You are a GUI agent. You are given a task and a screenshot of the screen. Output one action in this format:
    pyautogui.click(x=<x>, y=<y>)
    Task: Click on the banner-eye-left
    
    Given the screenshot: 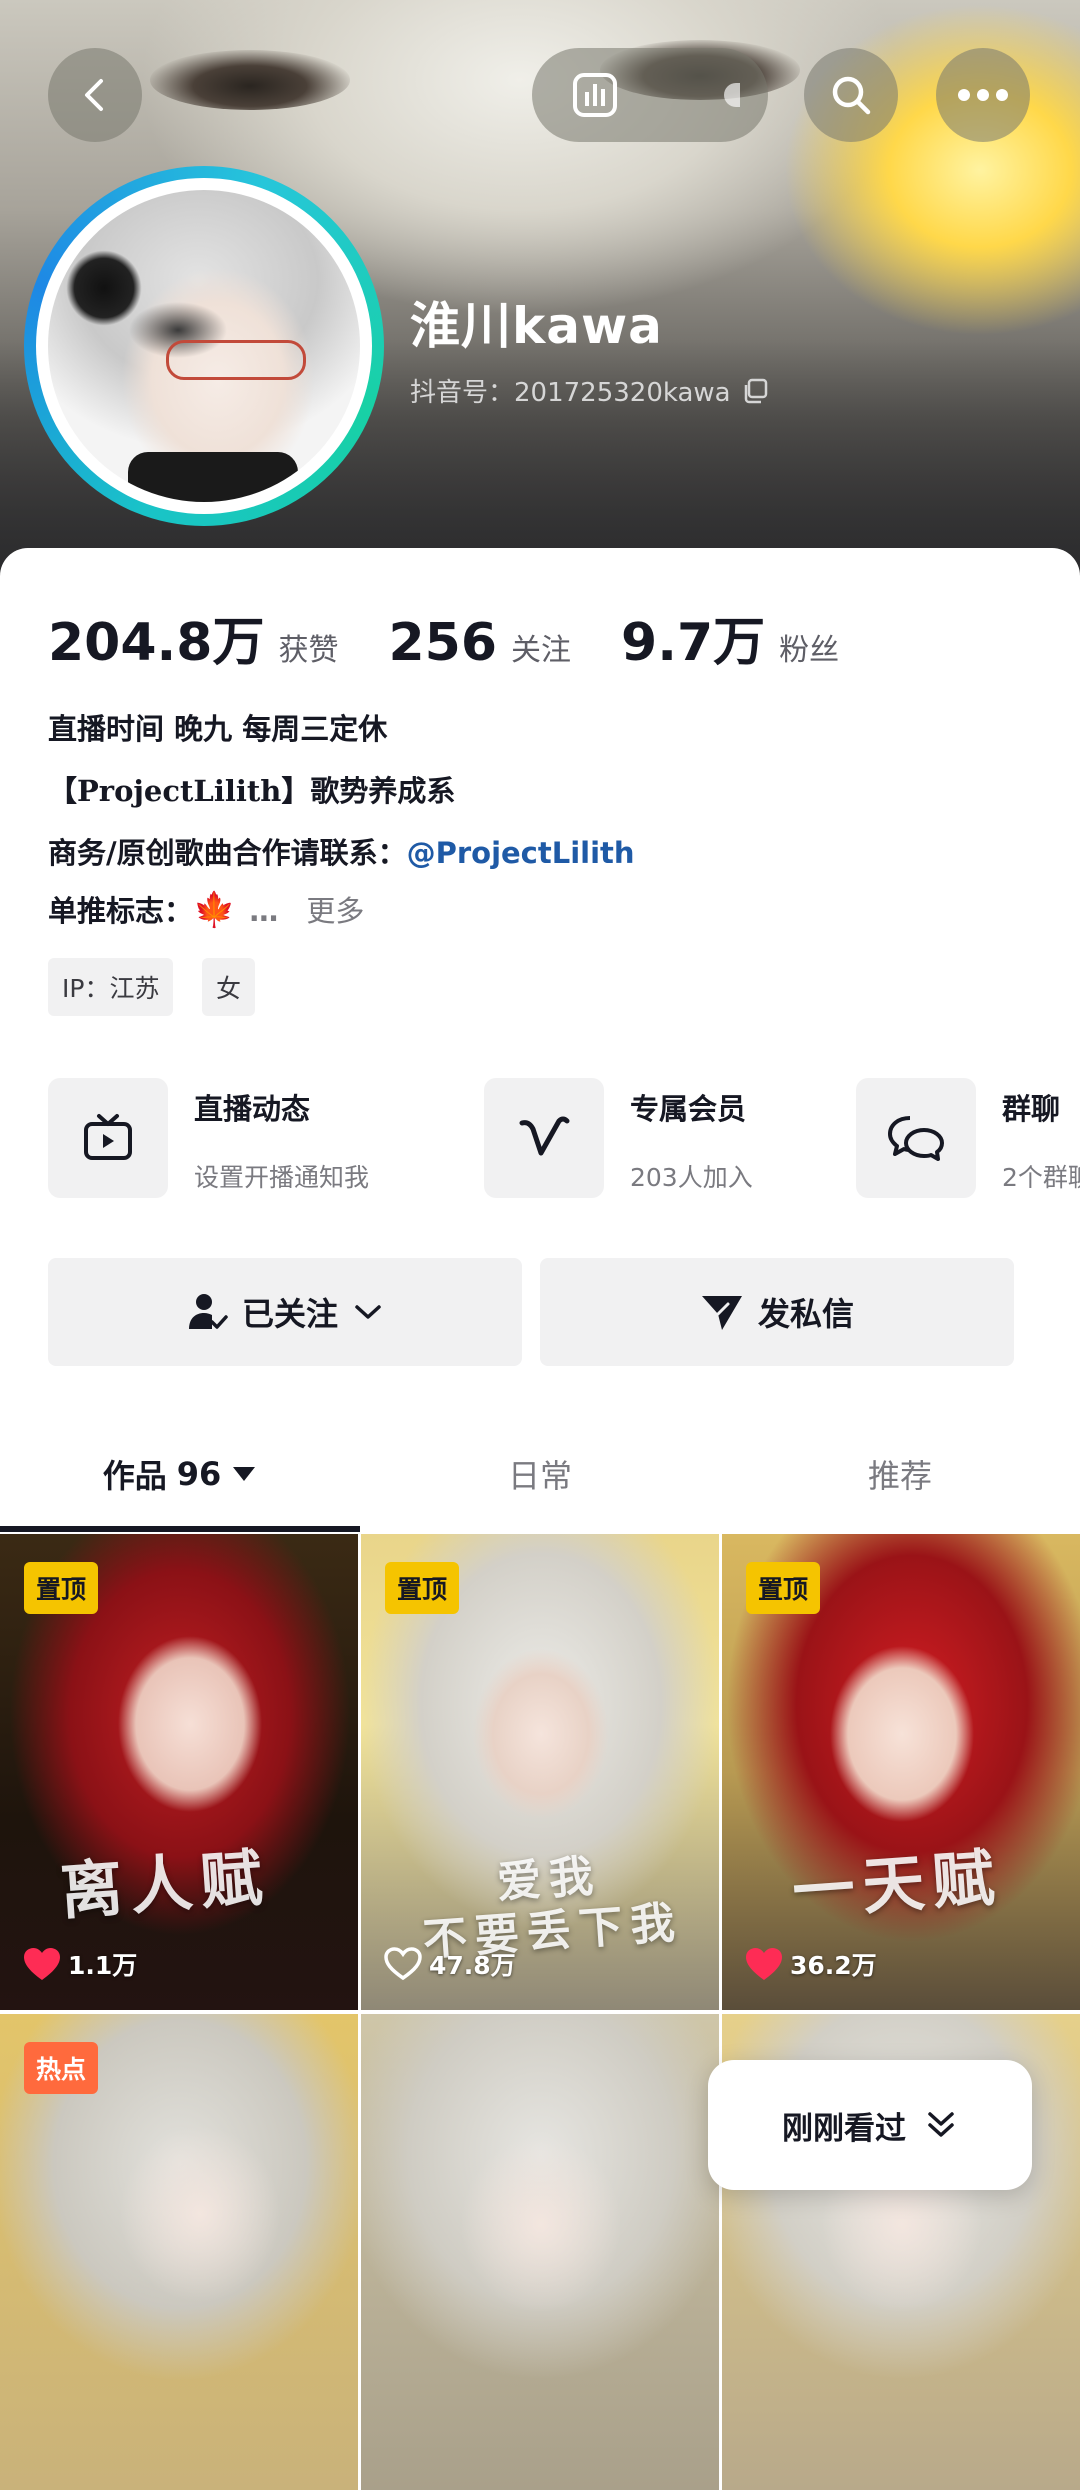 What is the action you would take?
    pyautogui.click(x=250, y=80)
    